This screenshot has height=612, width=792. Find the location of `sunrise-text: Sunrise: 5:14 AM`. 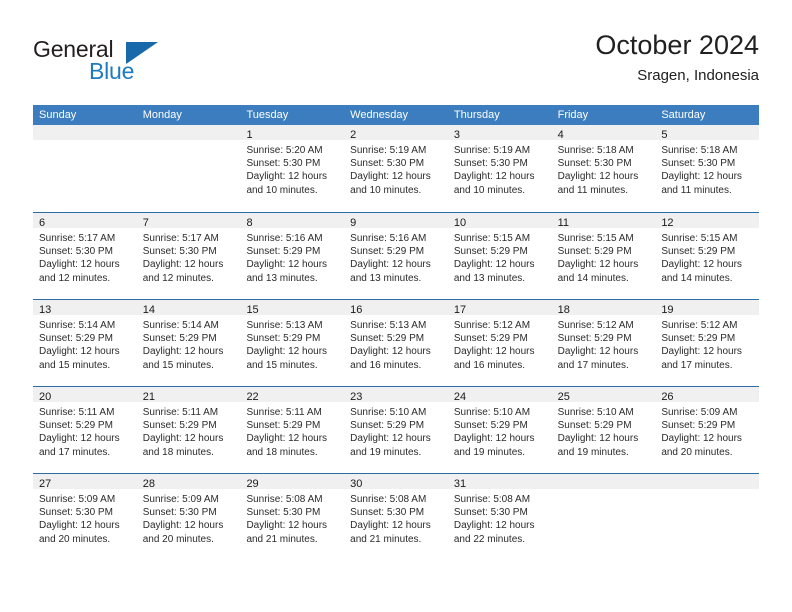

sunrise-text: Sunrise: 5:14 AM is located at coordinates (77, 325).